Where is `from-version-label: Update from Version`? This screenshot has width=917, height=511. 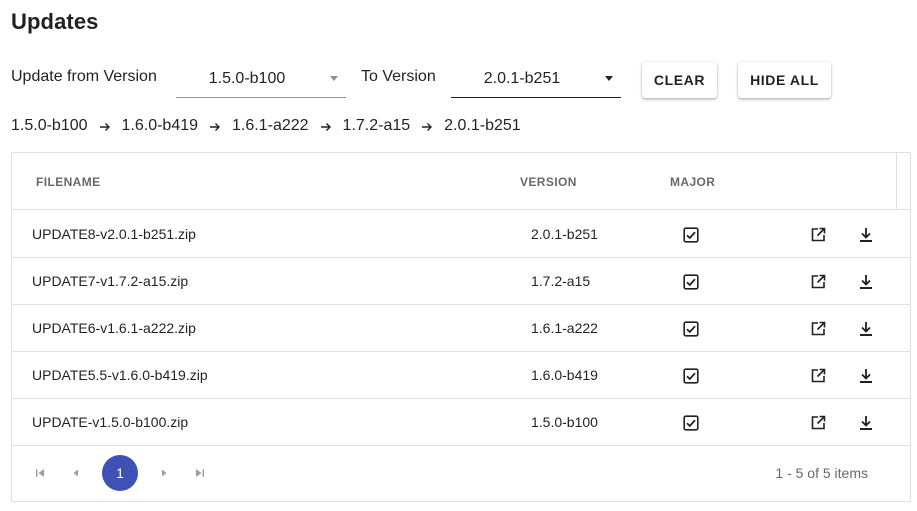 from-version-label: Update from Version is located at coordinates (84, 76).